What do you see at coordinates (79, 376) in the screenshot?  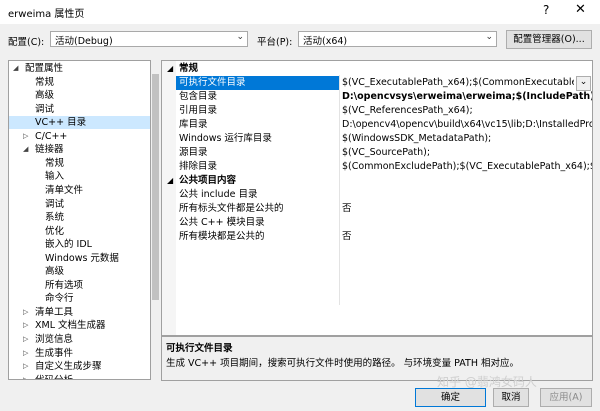 I see `tree-item: ▷ 代码分析` at bounding box center [79, 376].